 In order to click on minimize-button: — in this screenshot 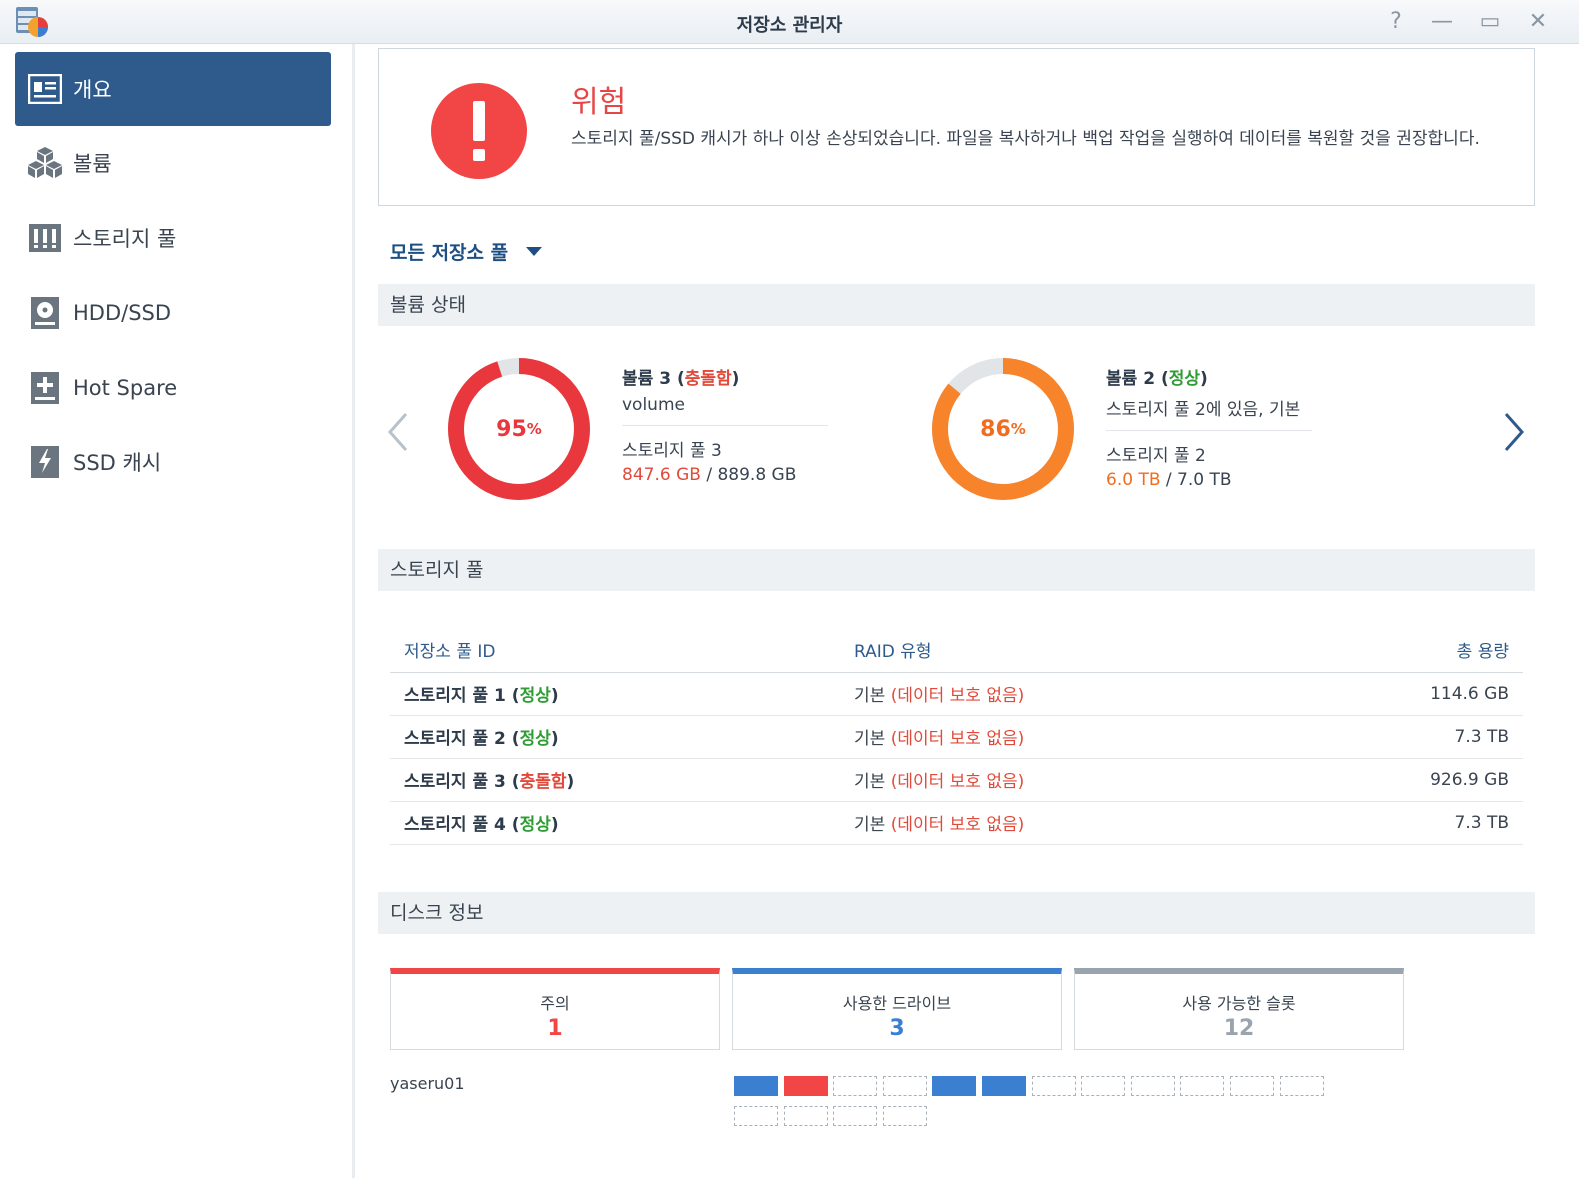, I will do `click(1442, 22)`.